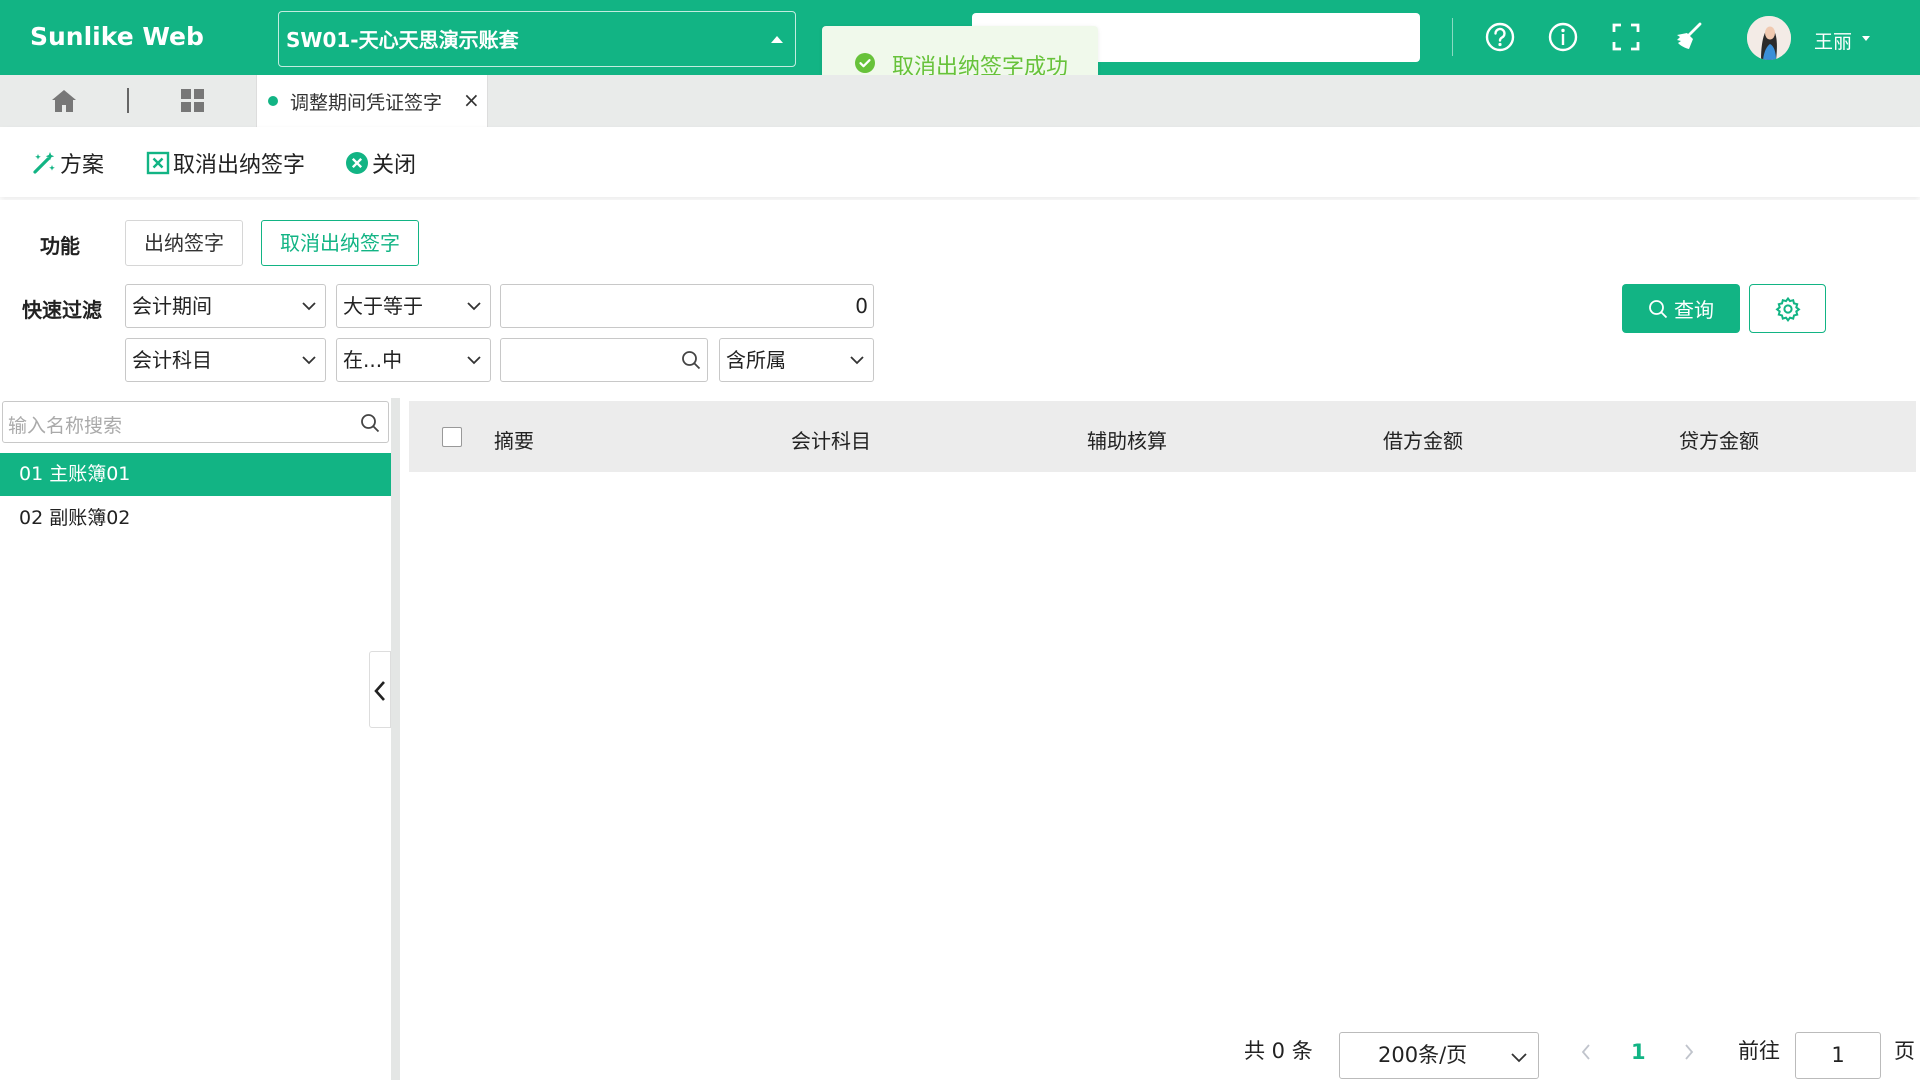  Describe the element at coordinates (340, 243) in the screenshot. I see `cancel-cashier-sign-option: 取消出纳签字` at that location.